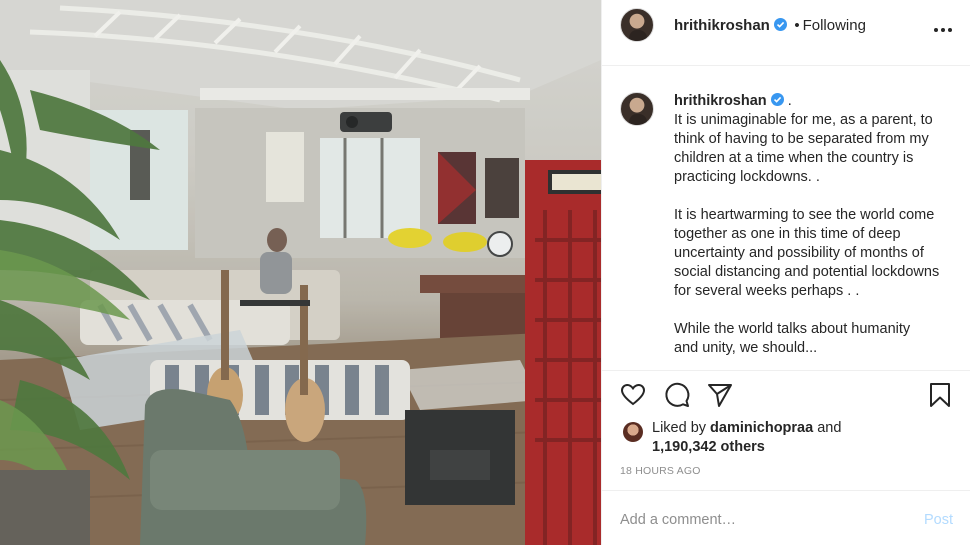  I want to click on caption-suffix: ., so click(789, 101).